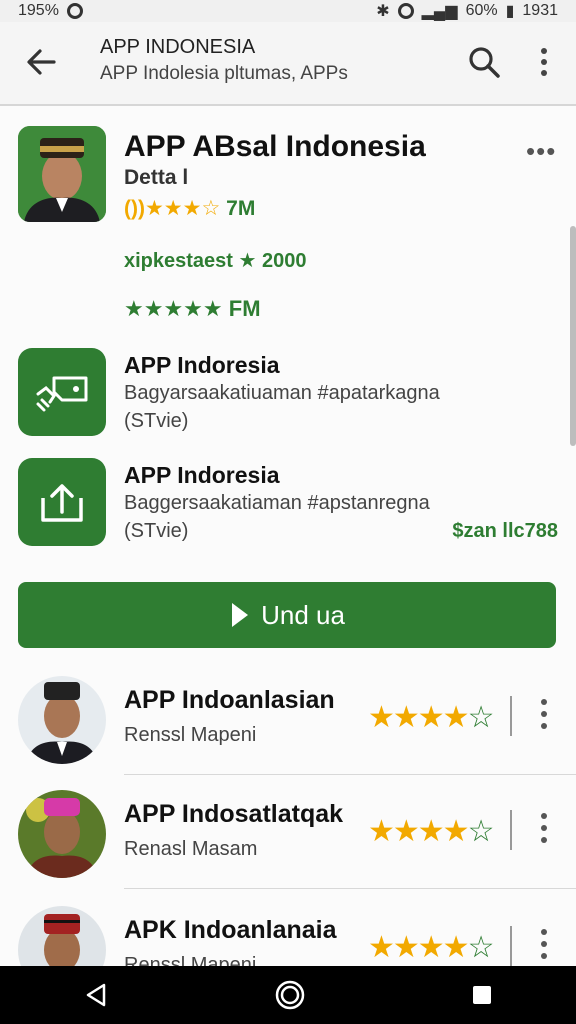  What do you see at coordinates (505, 531) in the screenshot?
I see `feature-price: $zan llc788` at bounding box center [505, 531].